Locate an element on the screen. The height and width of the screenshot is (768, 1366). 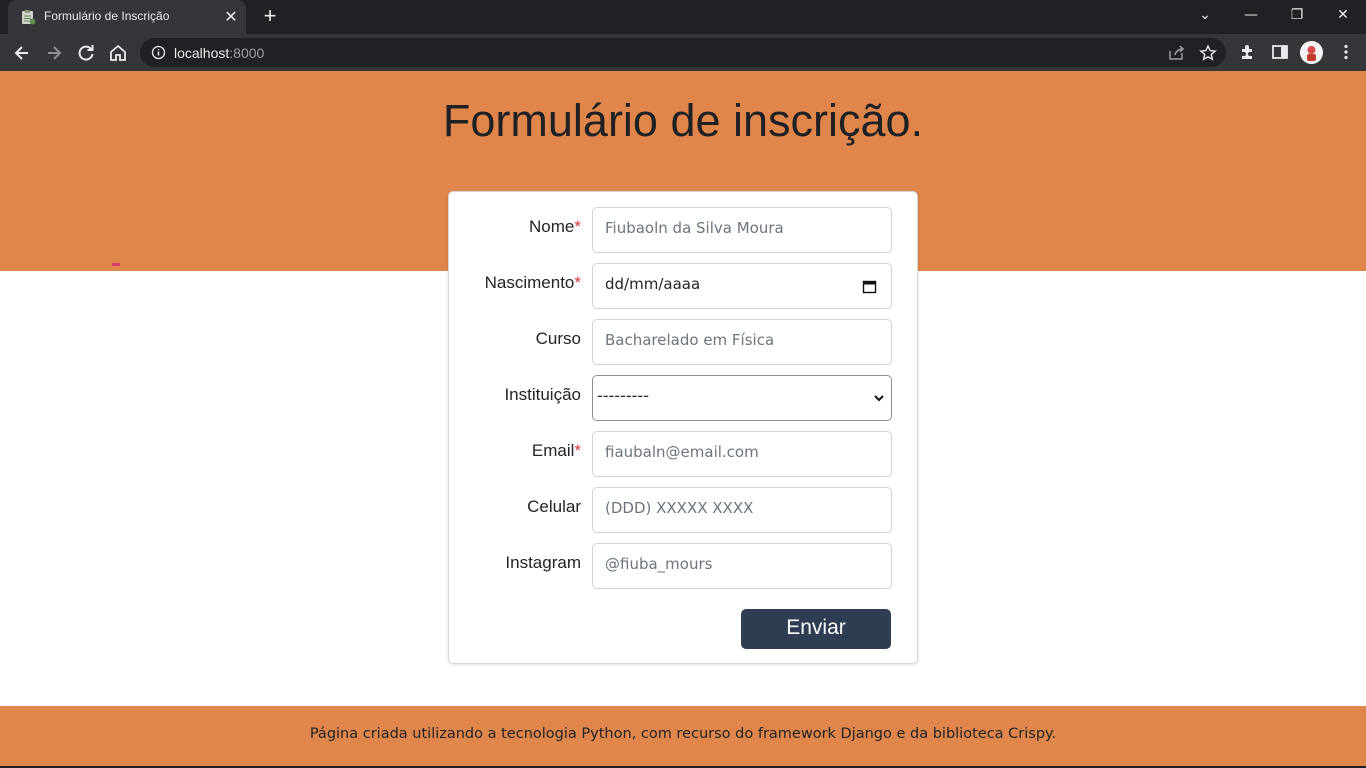
nascimento-label: Nascimento* is located at coordinates (532, 282).